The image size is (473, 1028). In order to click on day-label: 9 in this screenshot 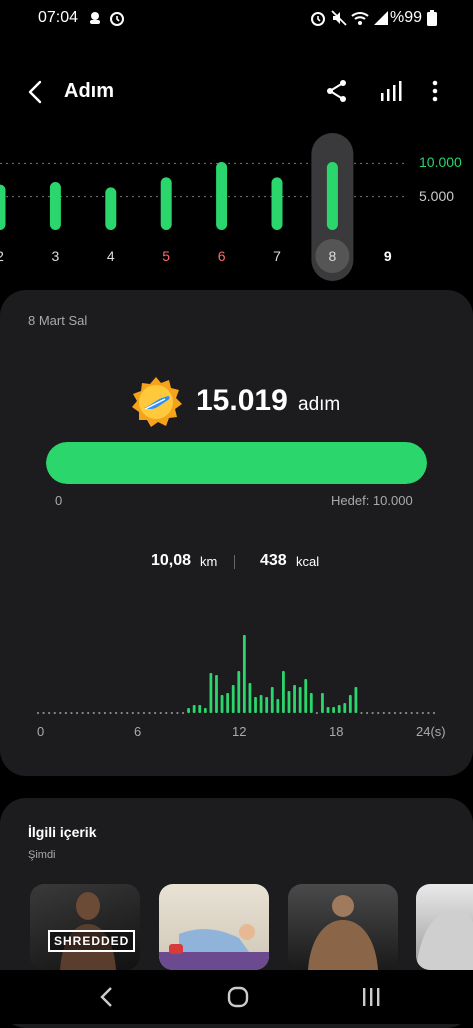, I will do `click(388, 256)`.